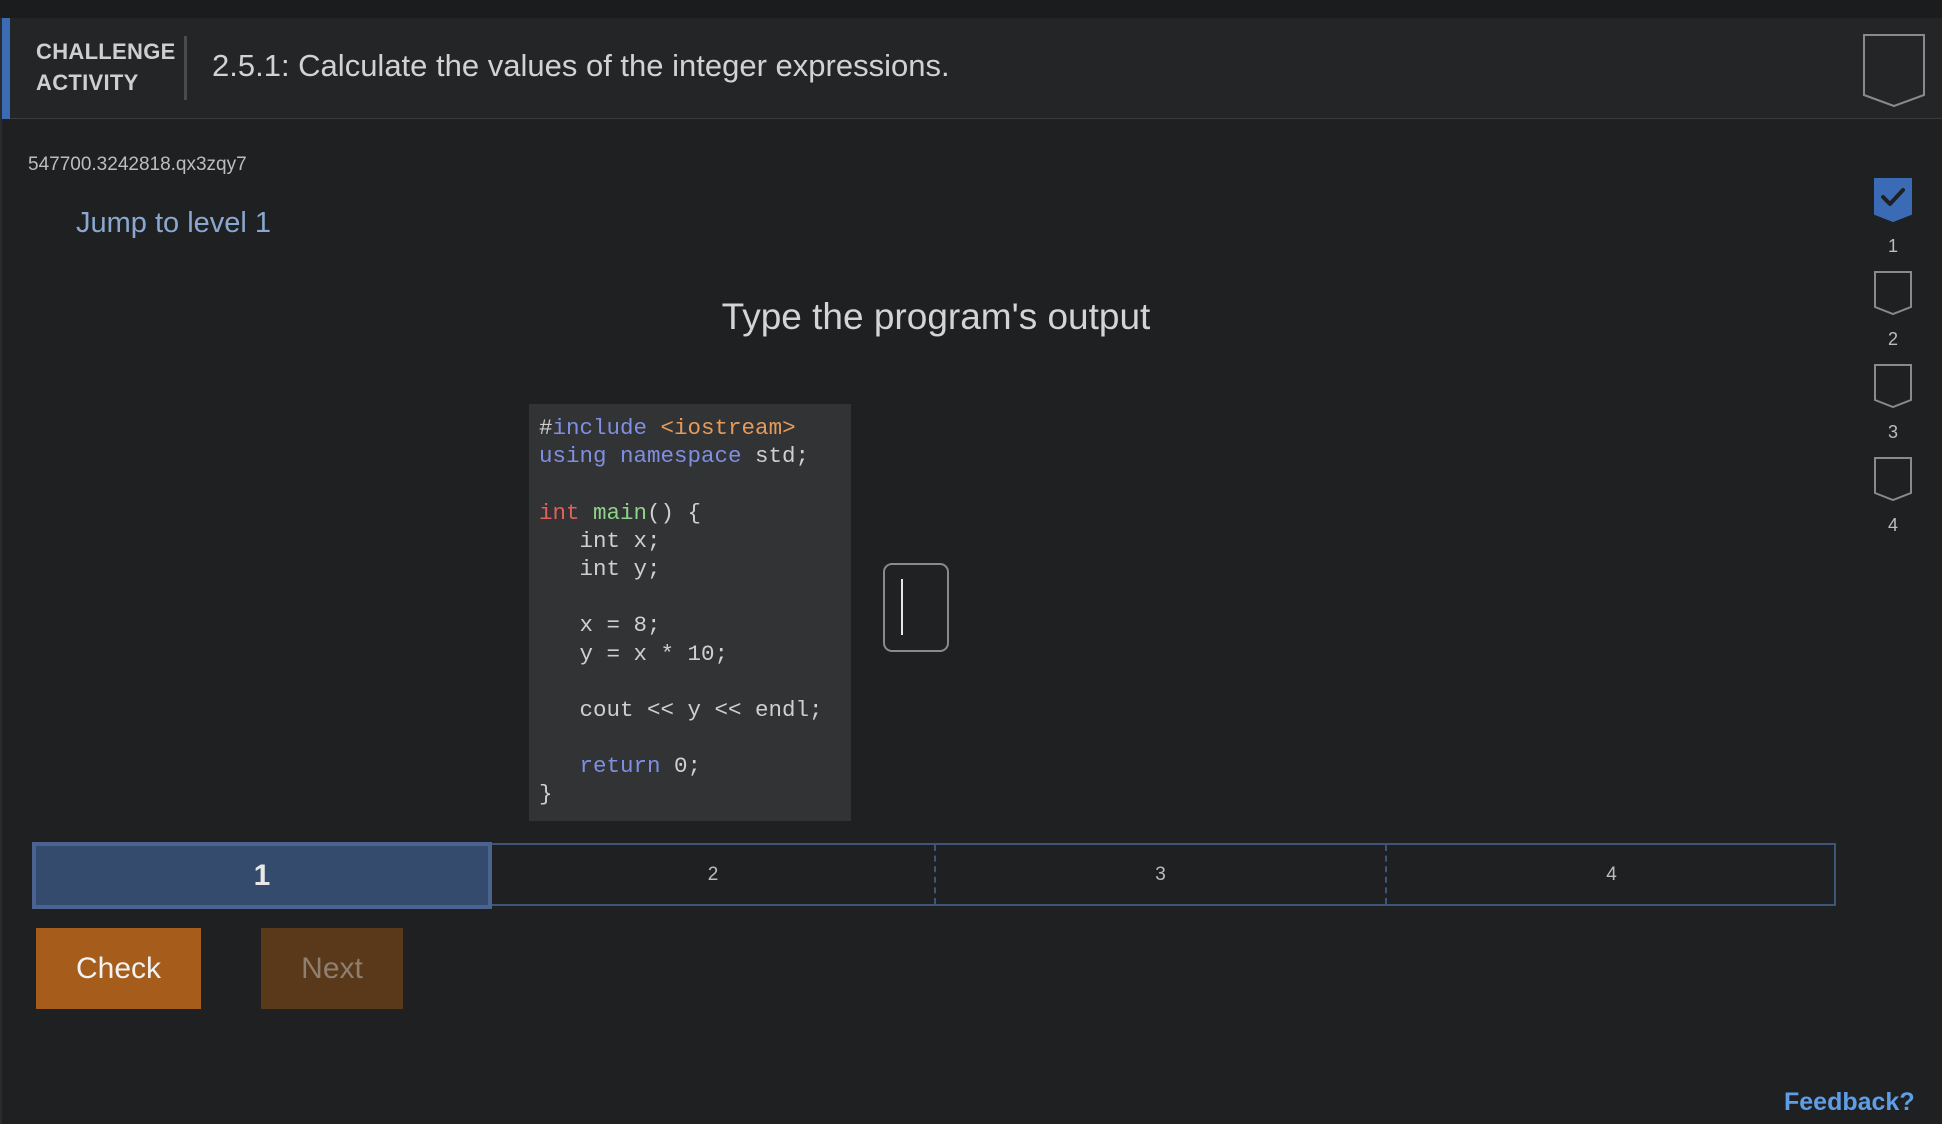 The width and height of the screenshot is (1942, 1124). Describe the element at coordinates (1892, 432) in the screenshot. I see `rail-level-label: 3` at that location.